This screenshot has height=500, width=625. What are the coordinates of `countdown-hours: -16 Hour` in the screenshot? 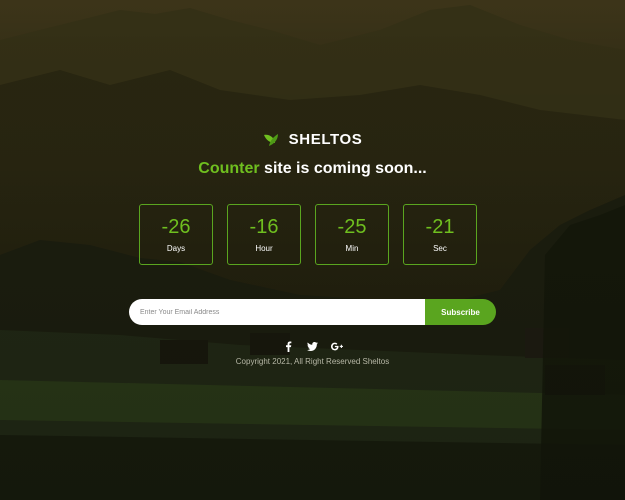 It's located at (264, 234).